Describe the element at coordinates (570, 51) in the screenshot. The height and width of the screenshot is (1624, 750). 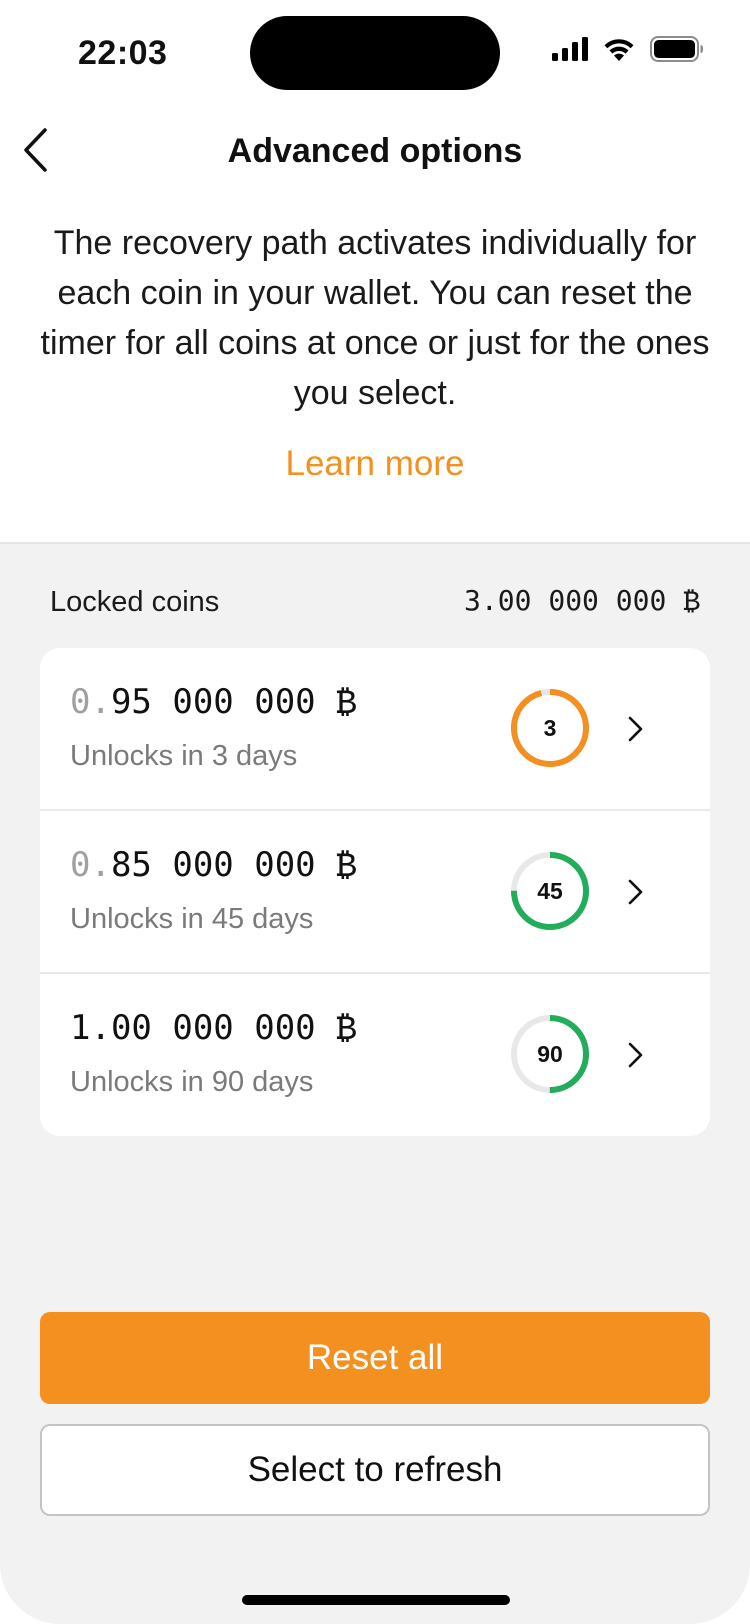
I see `cellular-signal-icon` at that location.